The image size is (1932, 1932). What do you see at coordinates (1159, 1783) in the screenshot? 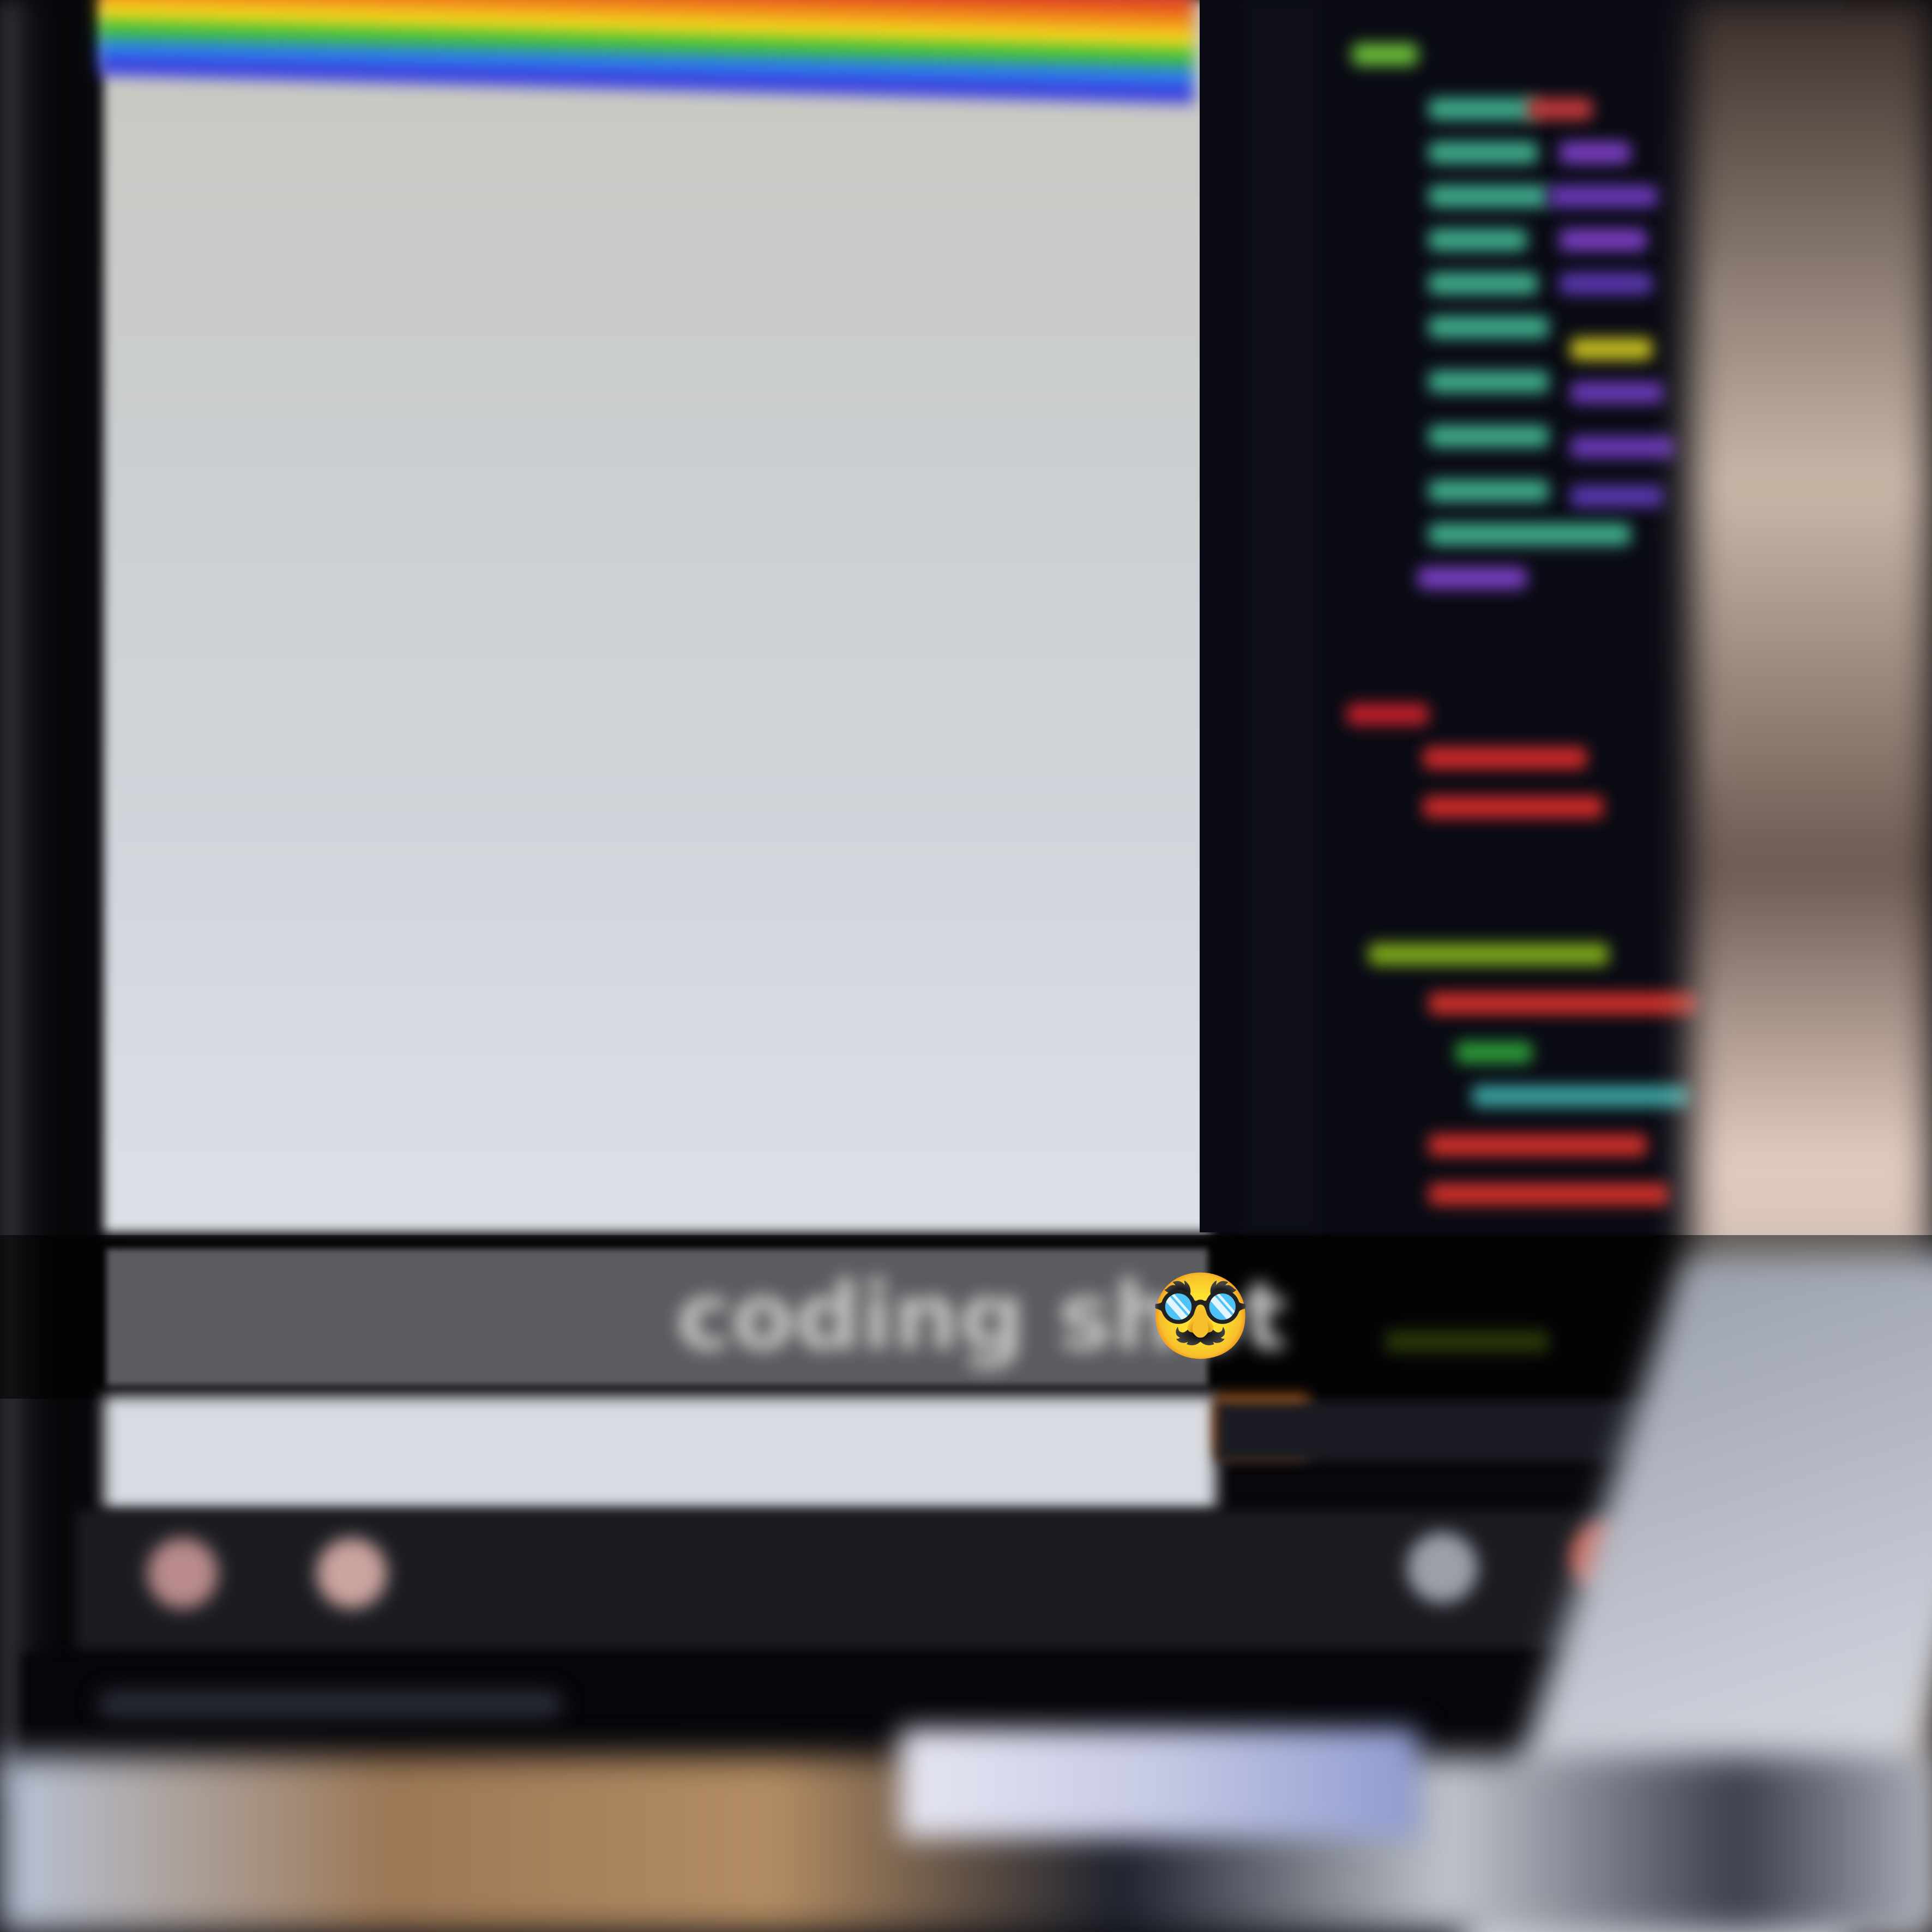
I see `keyboard` at bounding box center [1159, 1783].